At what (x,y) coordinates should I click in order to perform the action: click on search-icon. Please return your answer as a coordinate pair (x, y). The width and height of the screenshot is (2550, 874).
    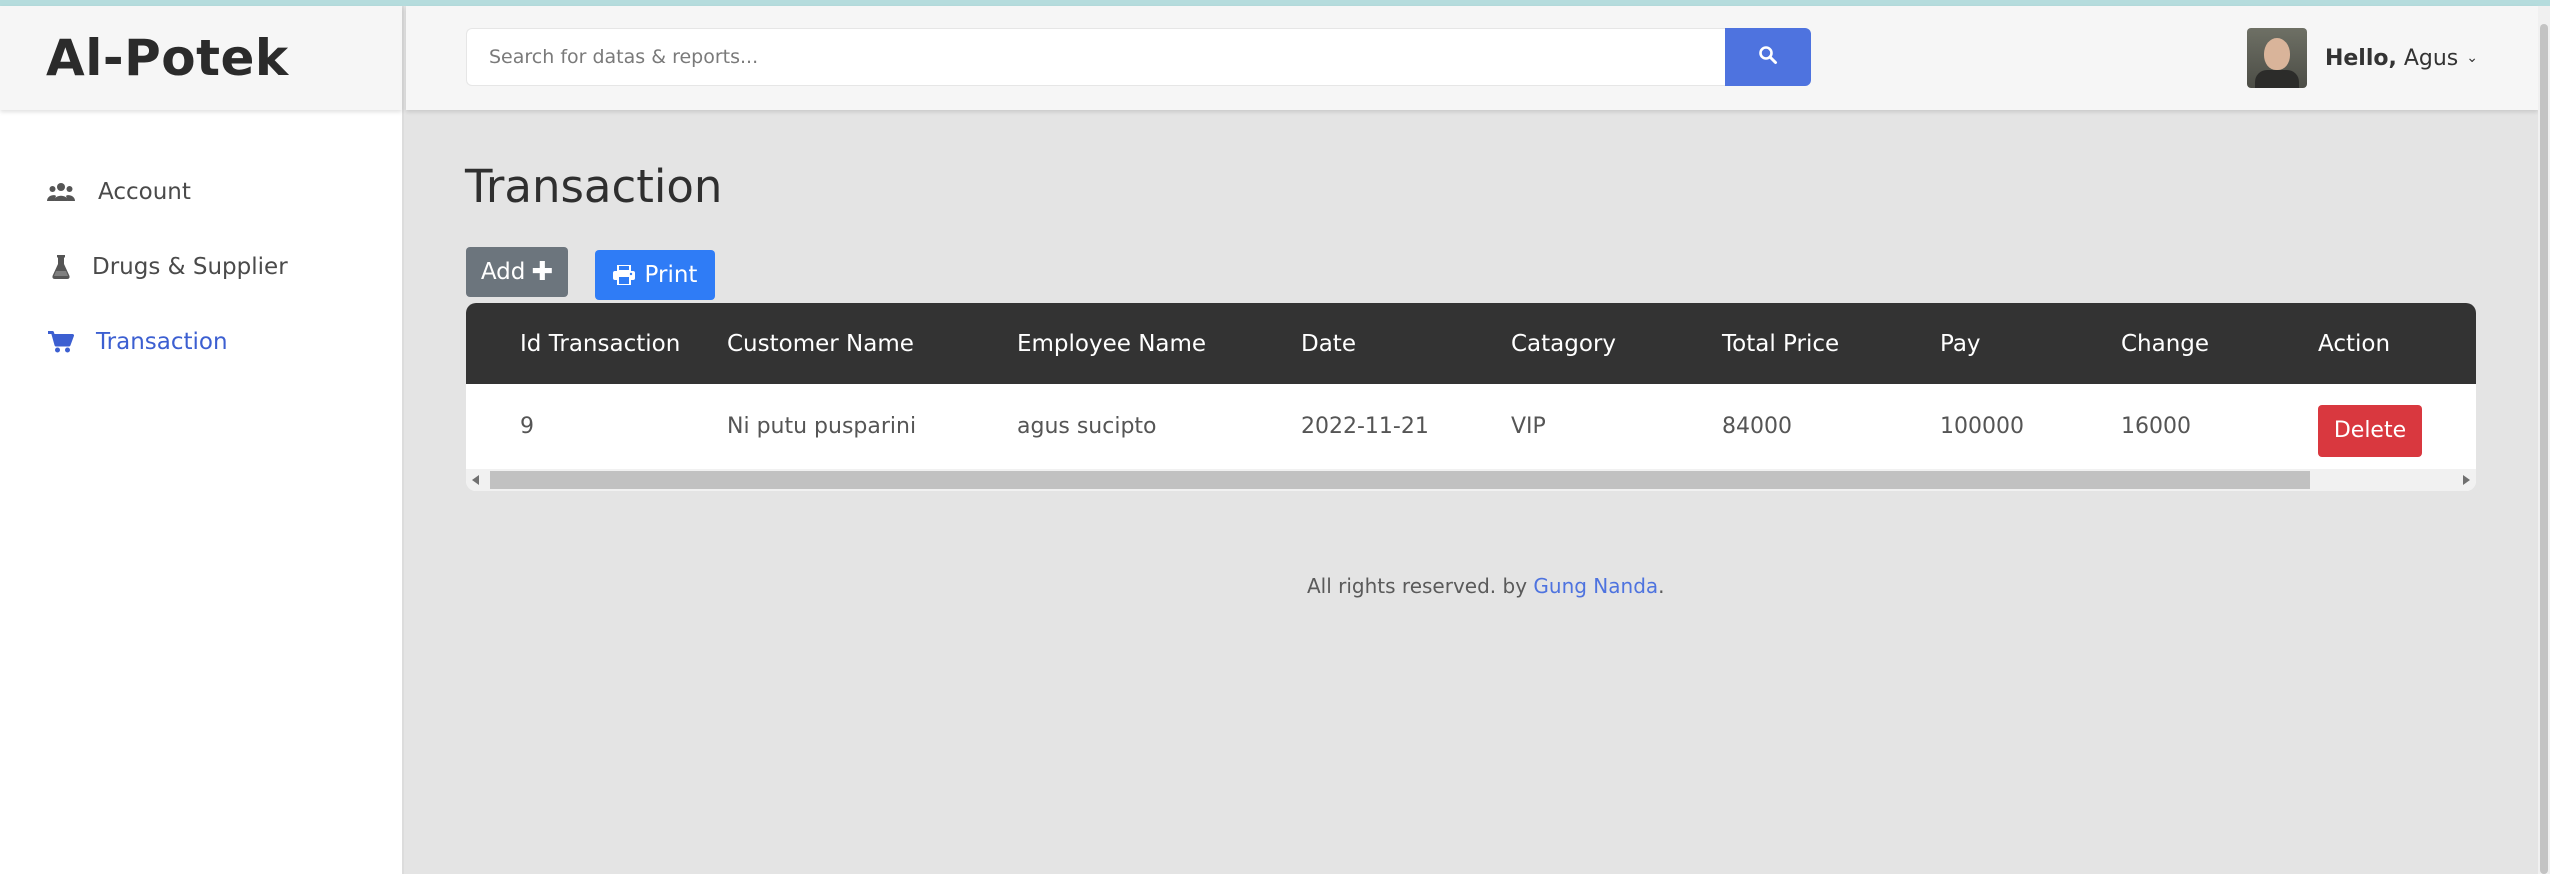
    Looking at the image, I should click on (1768, 57).